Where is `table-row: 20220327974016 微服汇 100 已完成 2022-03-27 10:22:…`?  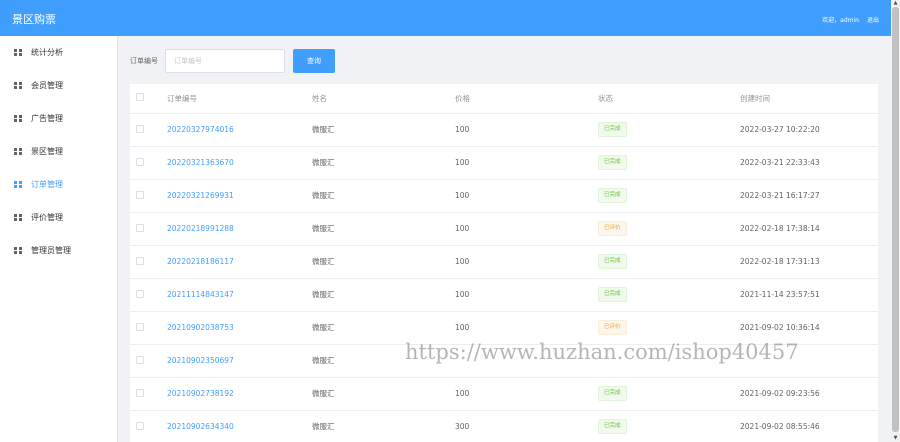
table-row: 20220327974016 微服汇 100 已完成 2022-03-27 10:22:… is located at coordinates (504, 130).